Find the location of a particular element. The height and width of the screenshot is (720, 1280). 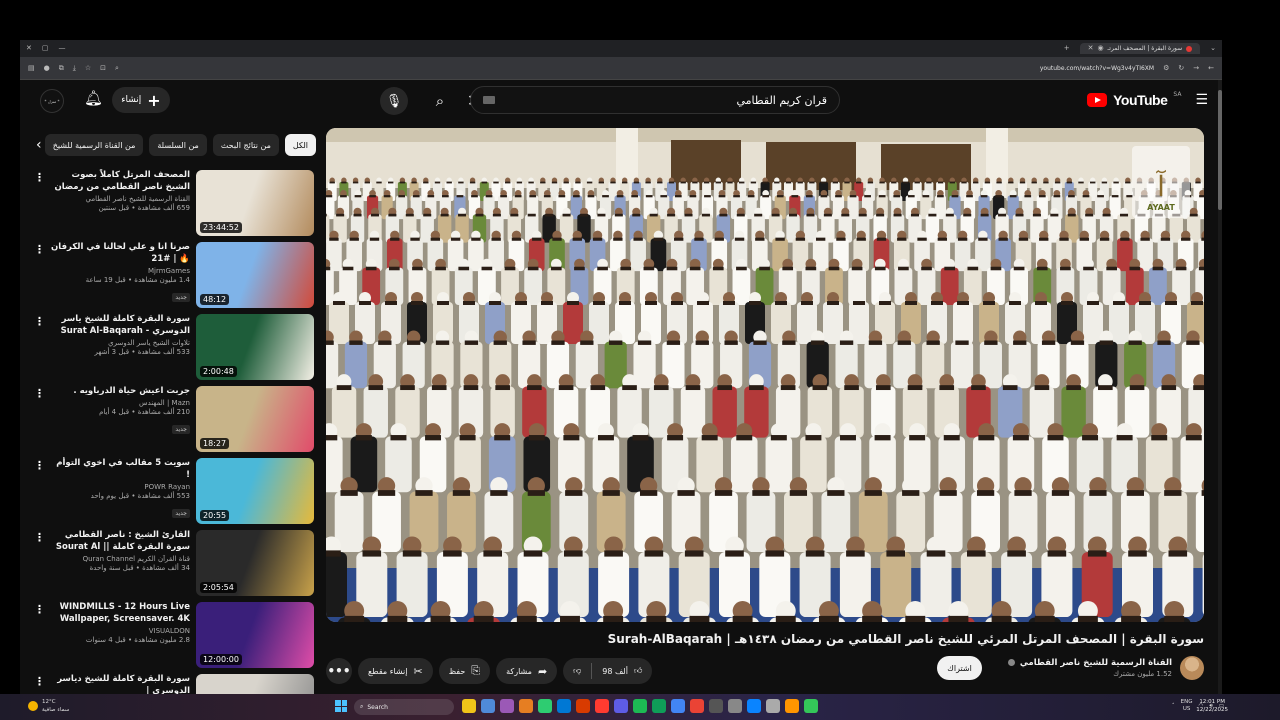

recommendation-channel: Mazn | المهندس is located at coordinates (120, 403).